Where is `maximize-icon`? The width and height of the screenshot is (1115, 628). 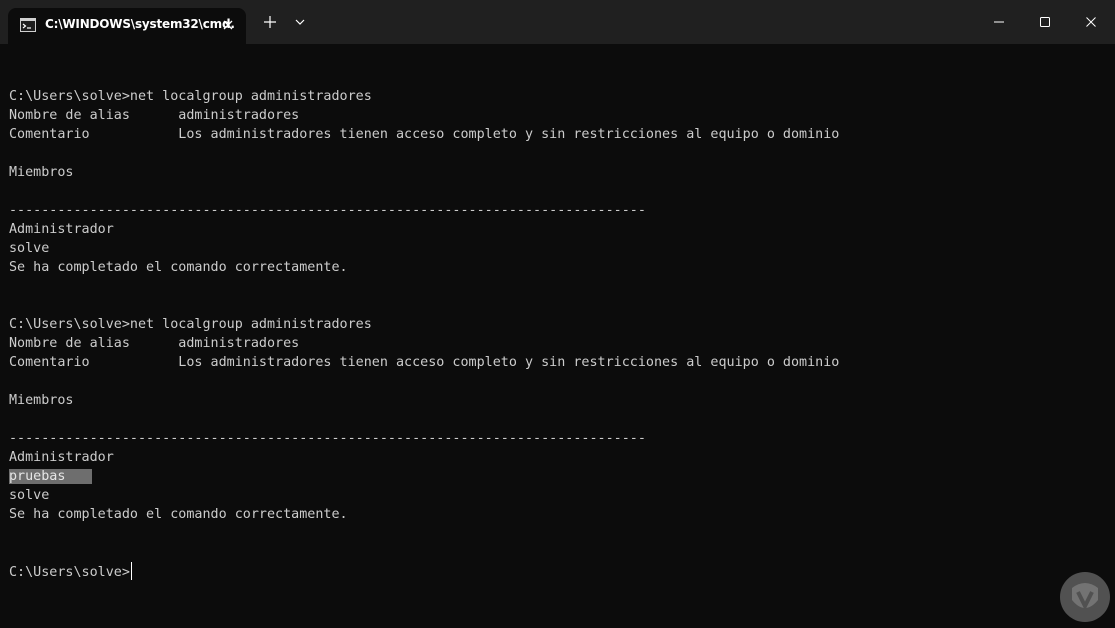
maximize-icon is located at coordinates (1045, 22).